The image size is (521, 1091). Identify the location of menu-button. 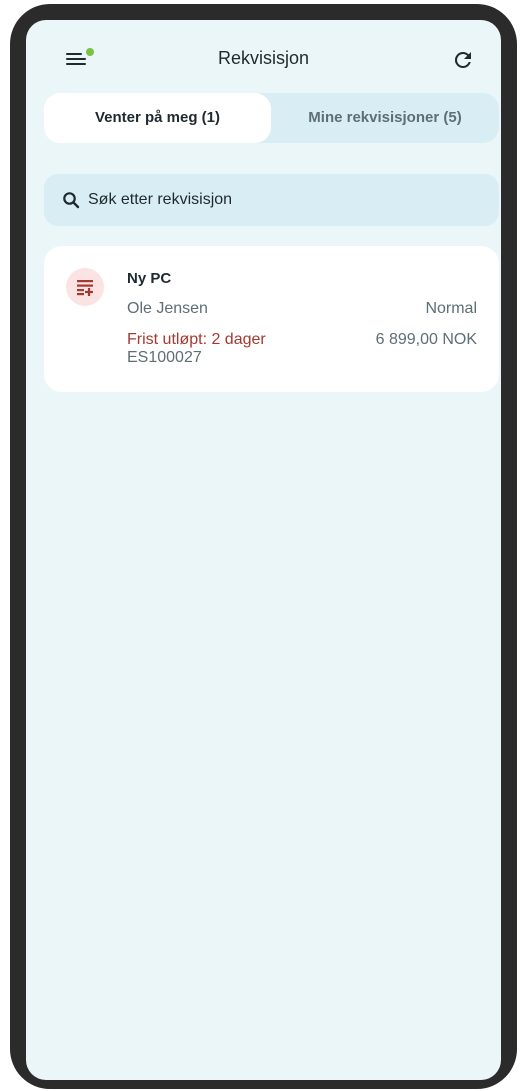
(80, 59).